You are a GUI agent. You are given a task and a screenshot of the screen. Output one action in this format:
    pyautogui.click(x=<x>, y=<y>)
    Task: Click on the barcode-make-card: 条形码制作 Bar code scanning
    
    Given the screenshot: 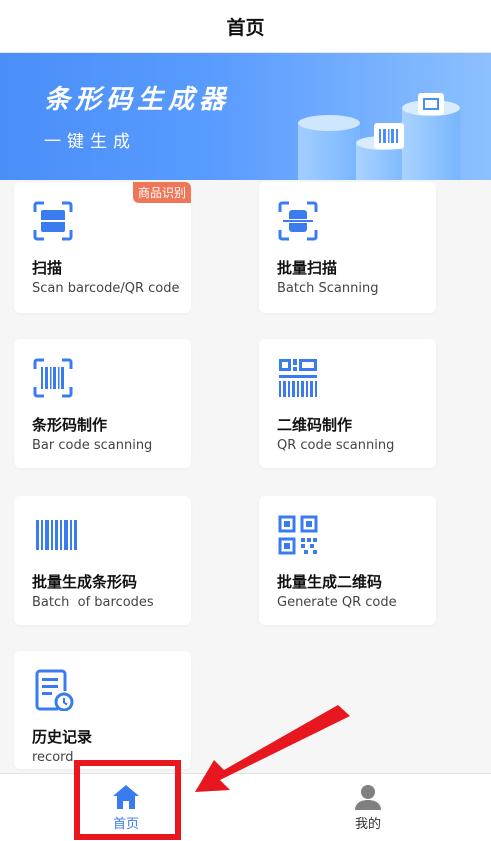 What is the action you would take?
    pyautogui.click(x=102, y=403)
    